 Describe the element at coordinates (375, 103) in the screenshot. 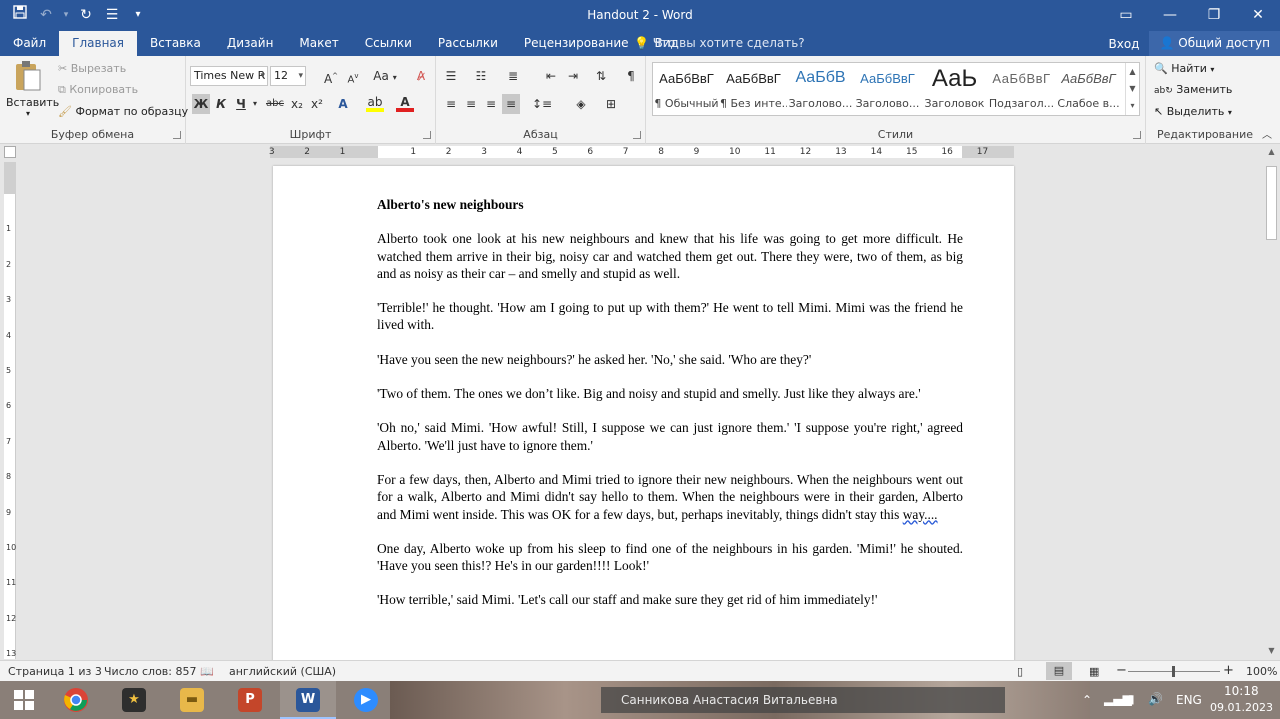

I see `highlight-color-icon: ab` at that location.